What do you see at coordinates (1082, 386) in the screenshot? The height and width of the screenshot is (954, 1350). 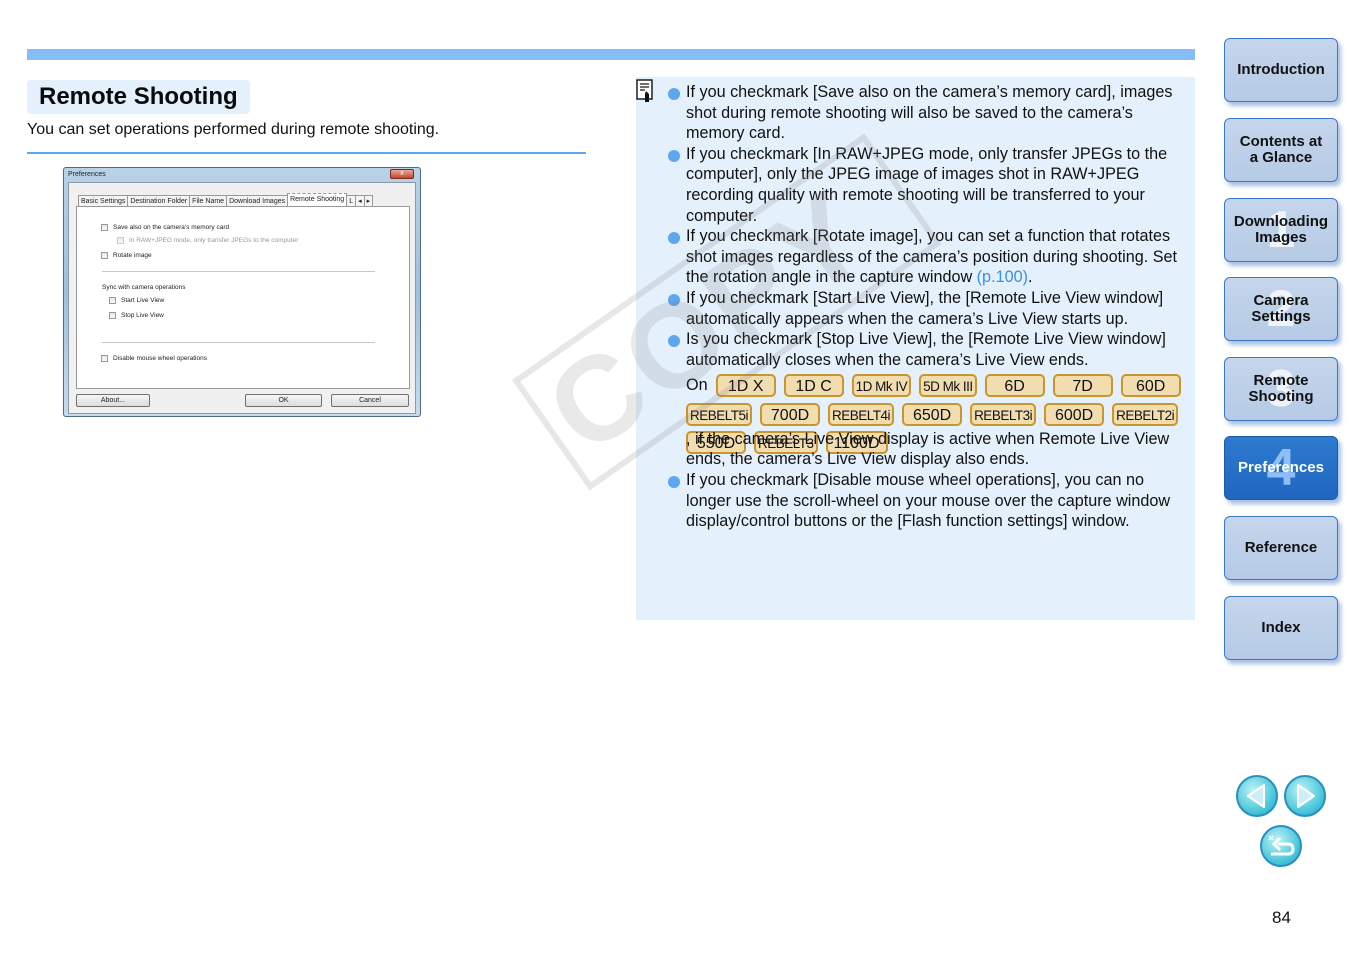 I see `model-chip: 7D` at bounding box center [1082, 386].